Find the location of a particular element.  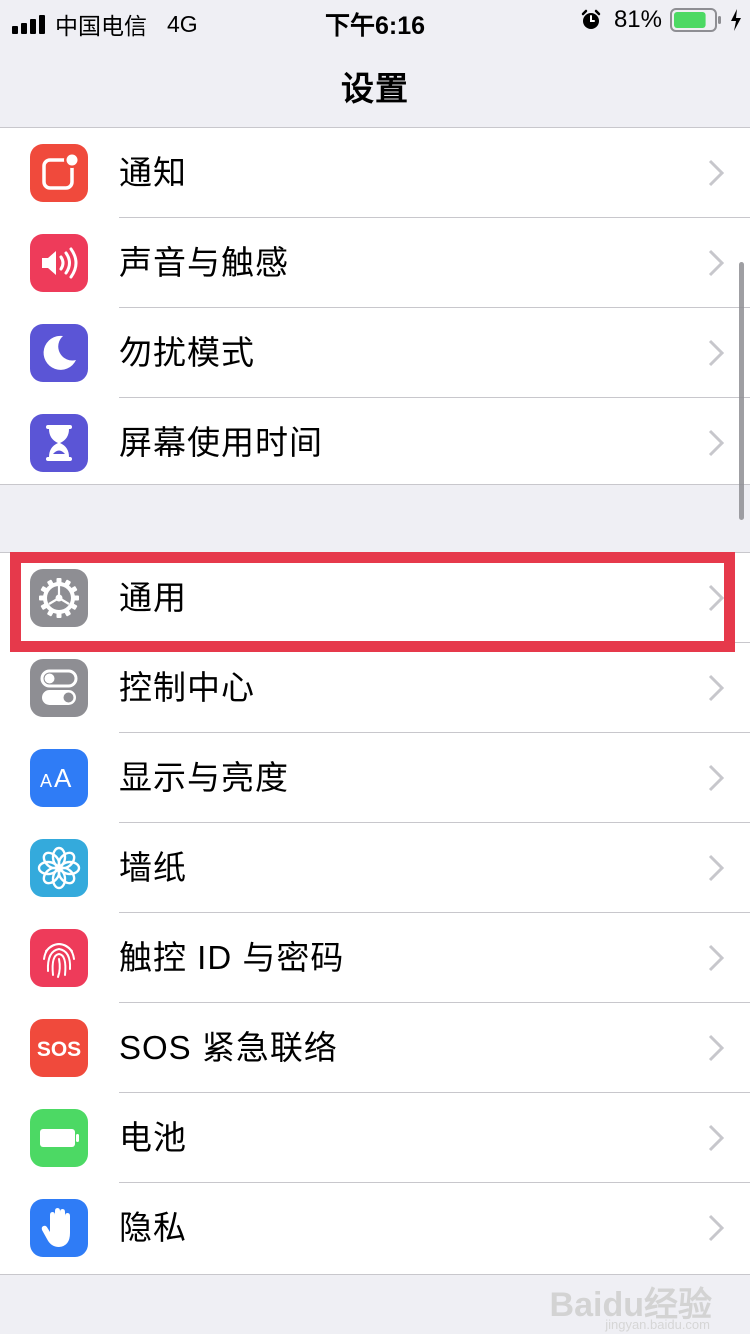

battery-percent: 81% is located at coordinates (637, 19).